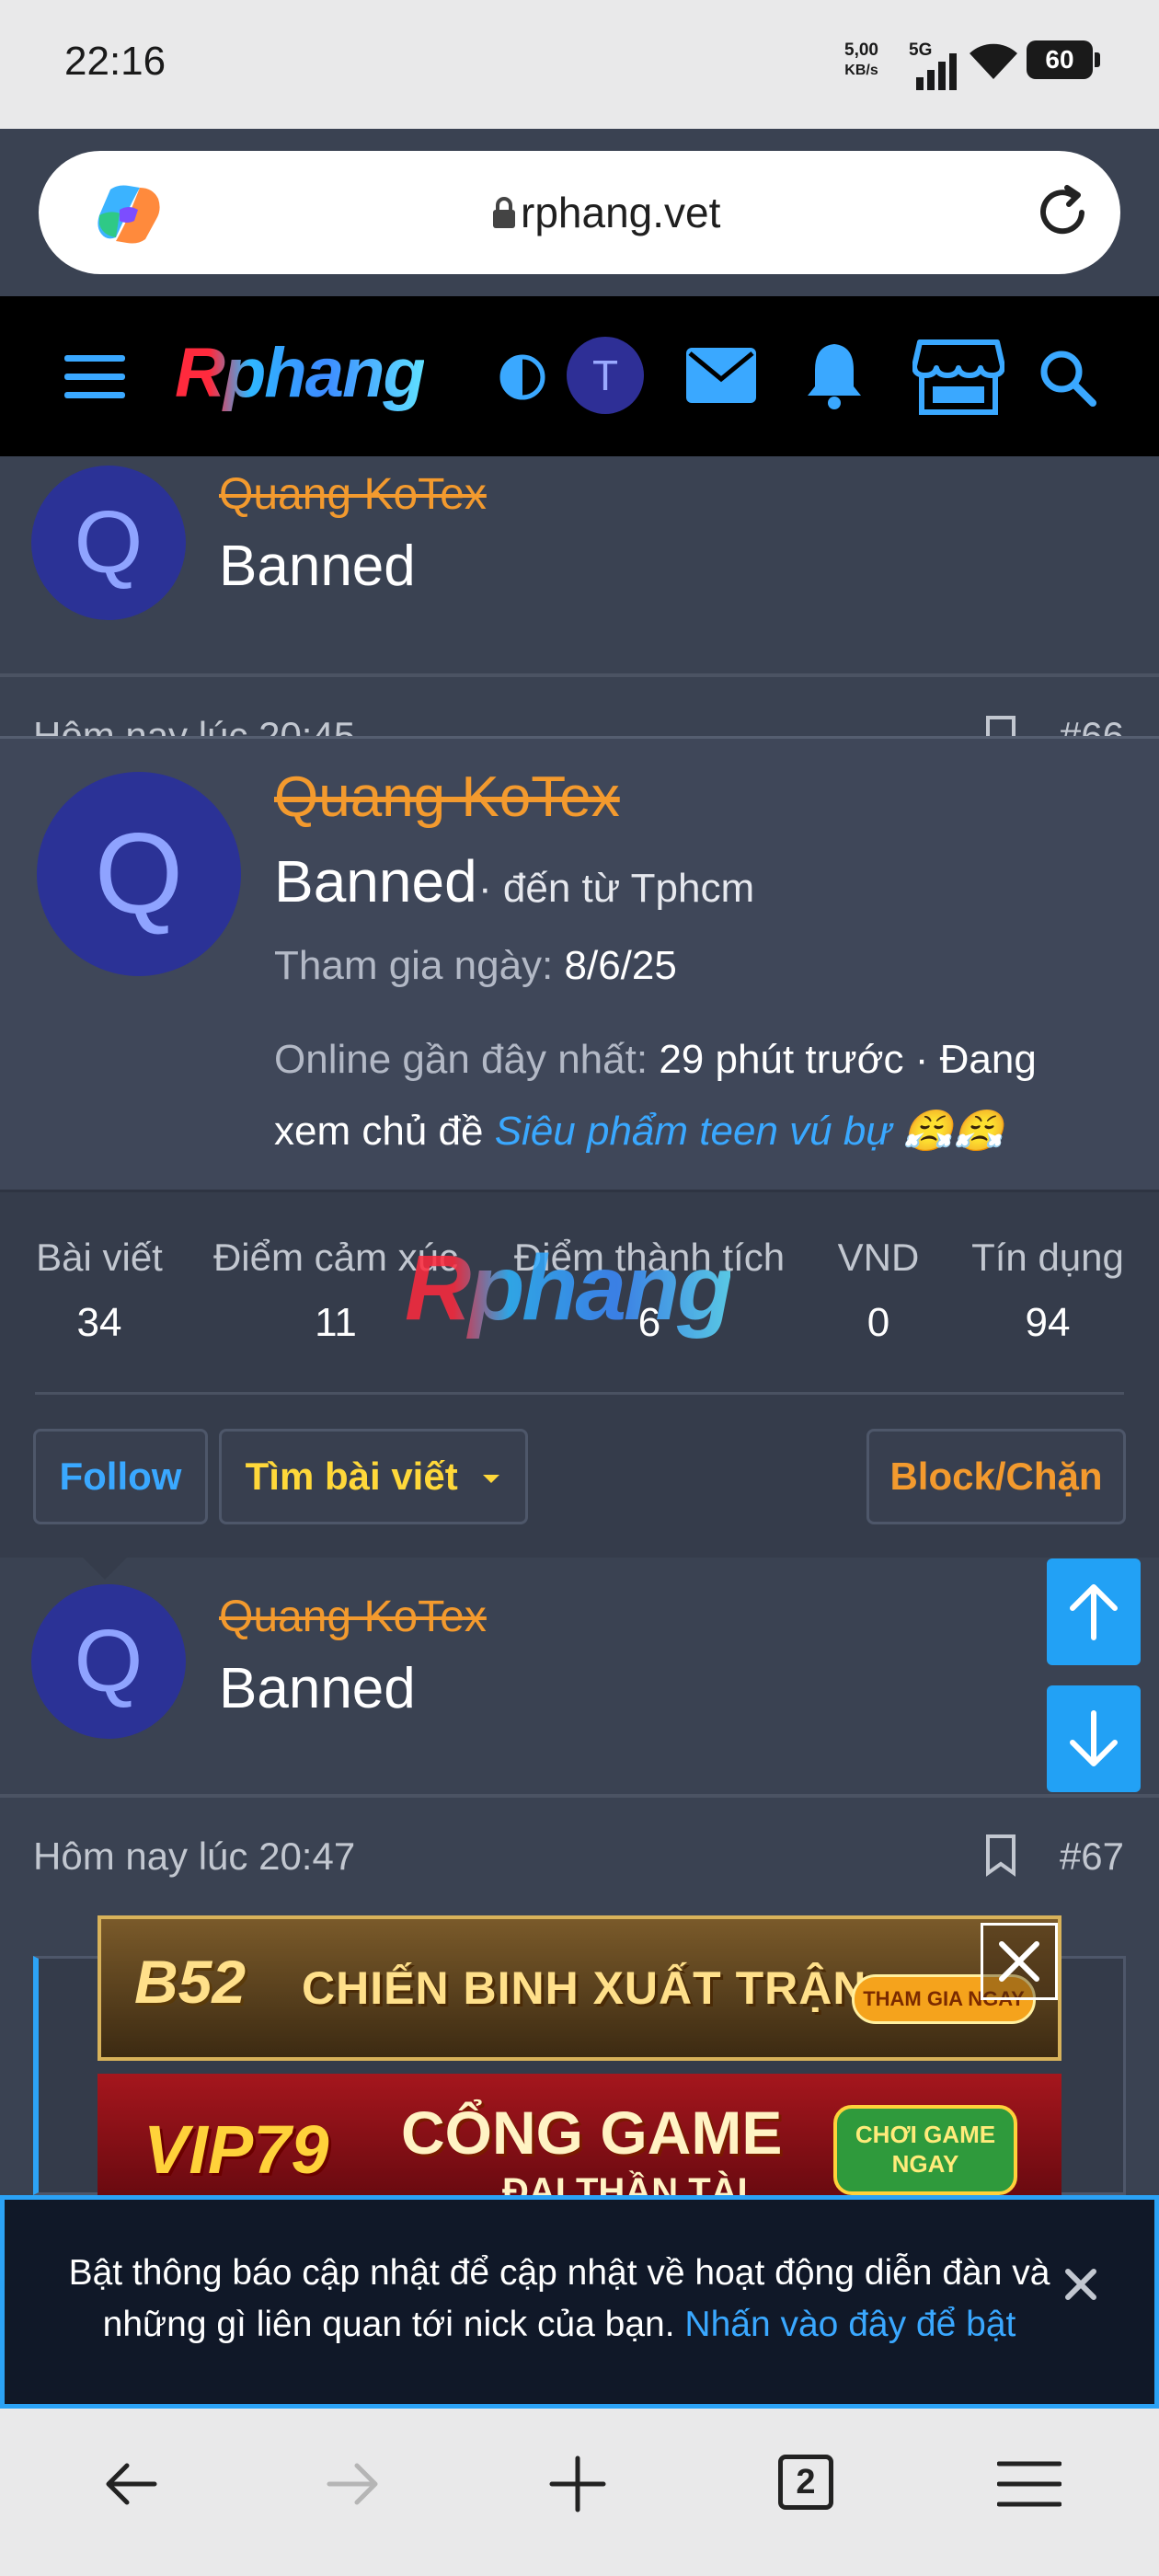 The height and width of the screenshot is (2576, 1159). Describe the element at coordinates (936, 71) in the screenshot. I see `signal-icon` at that location.